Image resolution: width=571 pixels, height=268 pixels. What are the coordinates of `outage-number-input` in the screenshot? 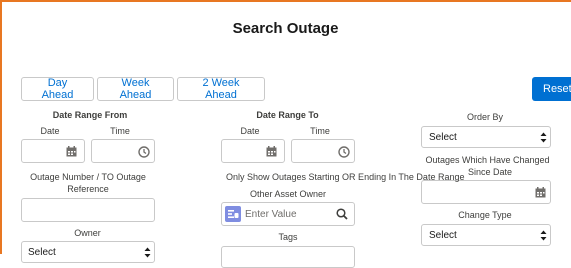 It's located at (88, 210).